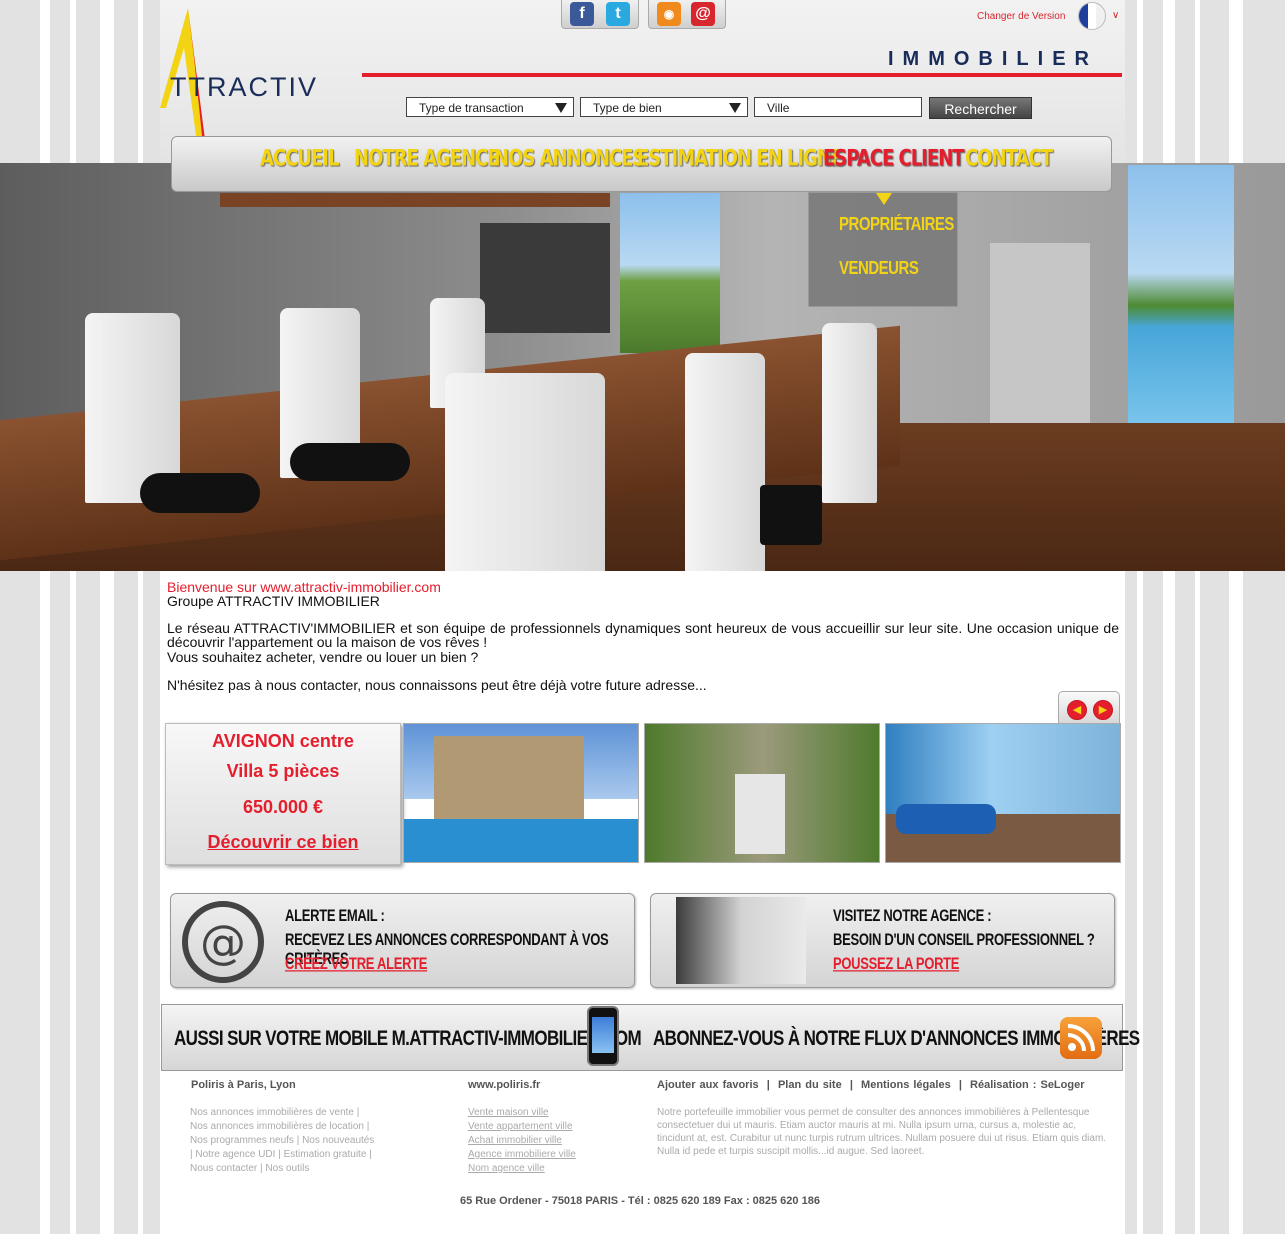 The image size is (1285, 1234). What do you see at coordinates (603, 1036) in the screenshot?
I see `smartphone-icon` at bounding box center [603, 1036].